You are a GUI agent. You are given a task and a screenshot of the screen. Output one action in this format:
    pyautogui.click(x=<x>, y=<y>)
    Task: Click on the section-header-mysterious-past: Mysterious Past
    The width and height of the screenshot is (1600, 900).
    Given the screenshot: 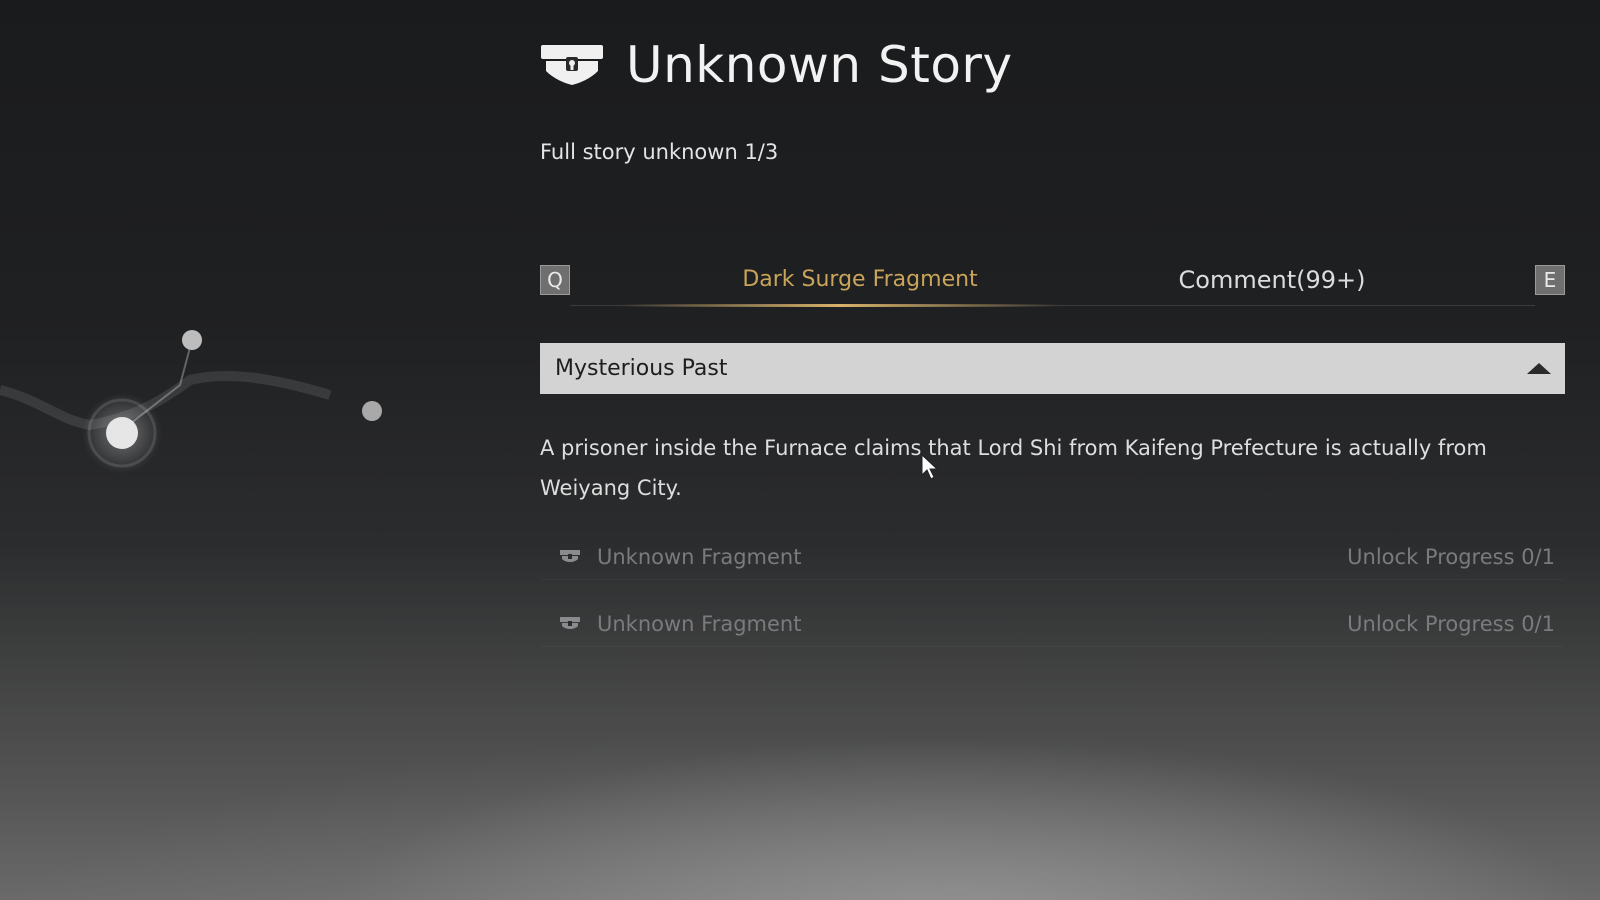 What is the action you would take?
    pyautogui.click(x=1052, y=368)
    